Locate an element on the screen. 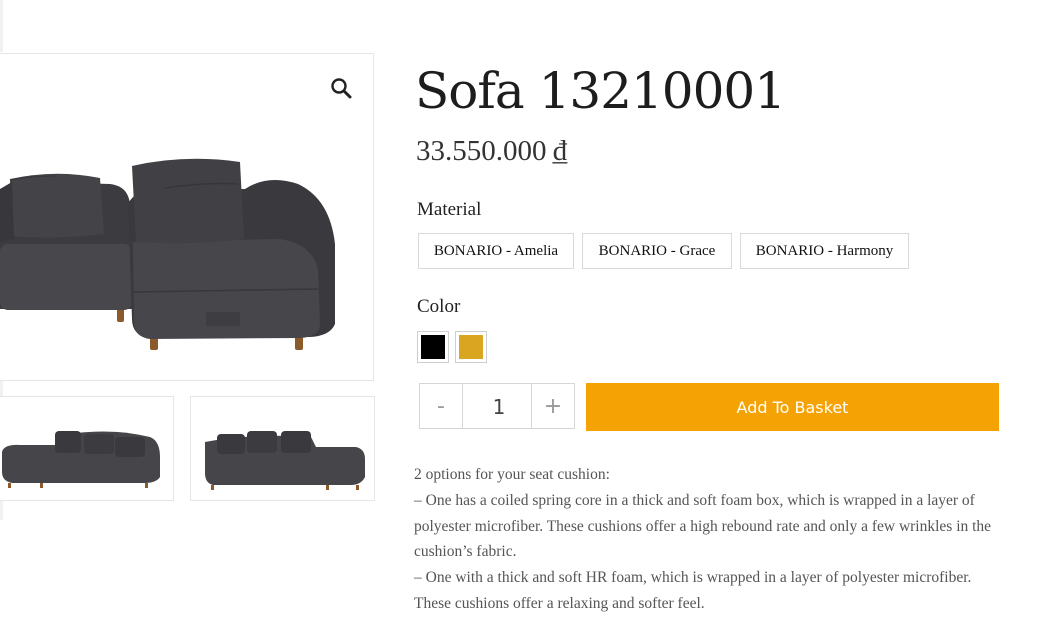 The image size is (1041, 635). color-swatch-mustard is located at coordinates (471, 347).